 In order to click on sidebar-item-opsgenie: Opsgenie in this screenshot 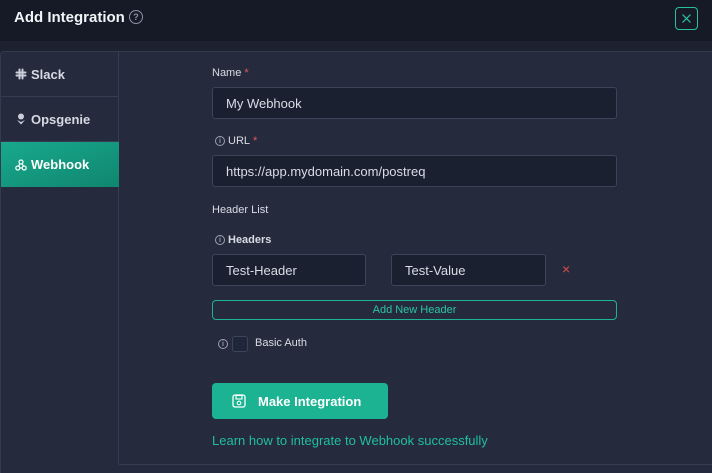, I will do `click(60, 119)`.